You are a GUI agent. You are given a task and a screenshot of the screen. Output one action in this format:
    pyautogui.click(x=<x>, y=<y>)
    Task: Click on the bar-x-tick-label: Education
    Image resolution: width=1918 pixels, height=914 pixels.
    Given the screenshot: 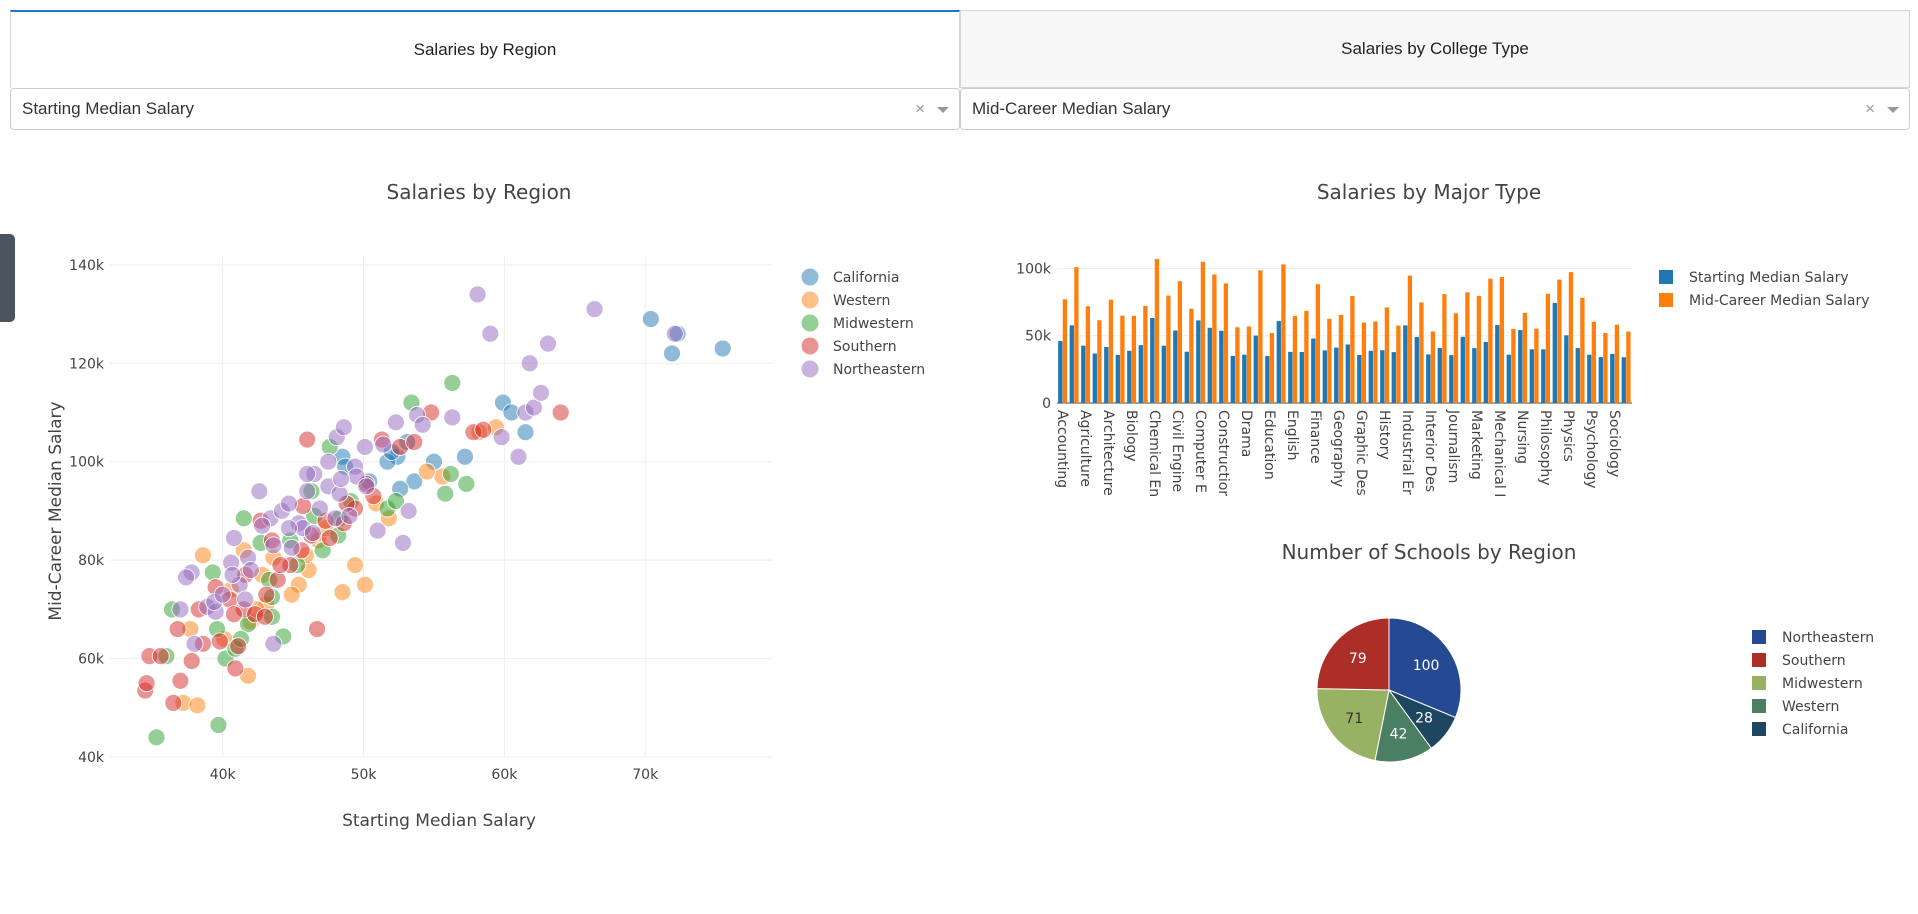 What is the action you would take?
    pyautogui.click(x=1269, y=445)
    